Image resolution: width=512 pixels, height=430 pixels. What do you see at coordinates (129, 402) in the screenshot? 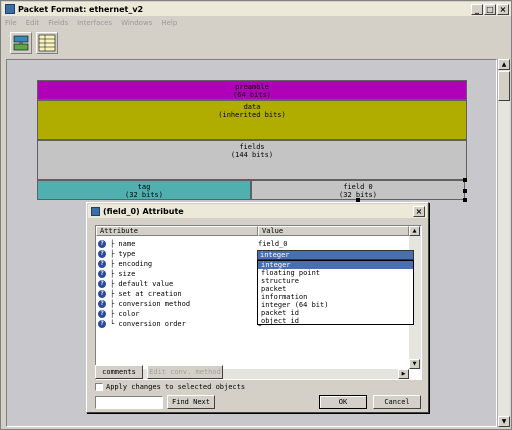
I see `find-input` at bounding box center [129, 402].